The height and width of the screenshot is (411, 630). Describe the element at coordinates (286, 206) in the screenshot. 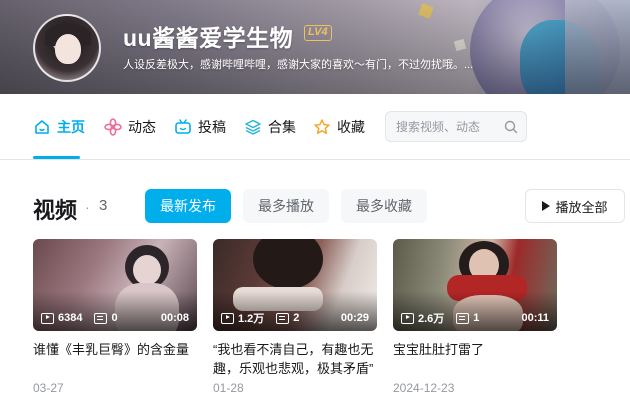

I see `sort-most-played-button: 最多播放` at that location.